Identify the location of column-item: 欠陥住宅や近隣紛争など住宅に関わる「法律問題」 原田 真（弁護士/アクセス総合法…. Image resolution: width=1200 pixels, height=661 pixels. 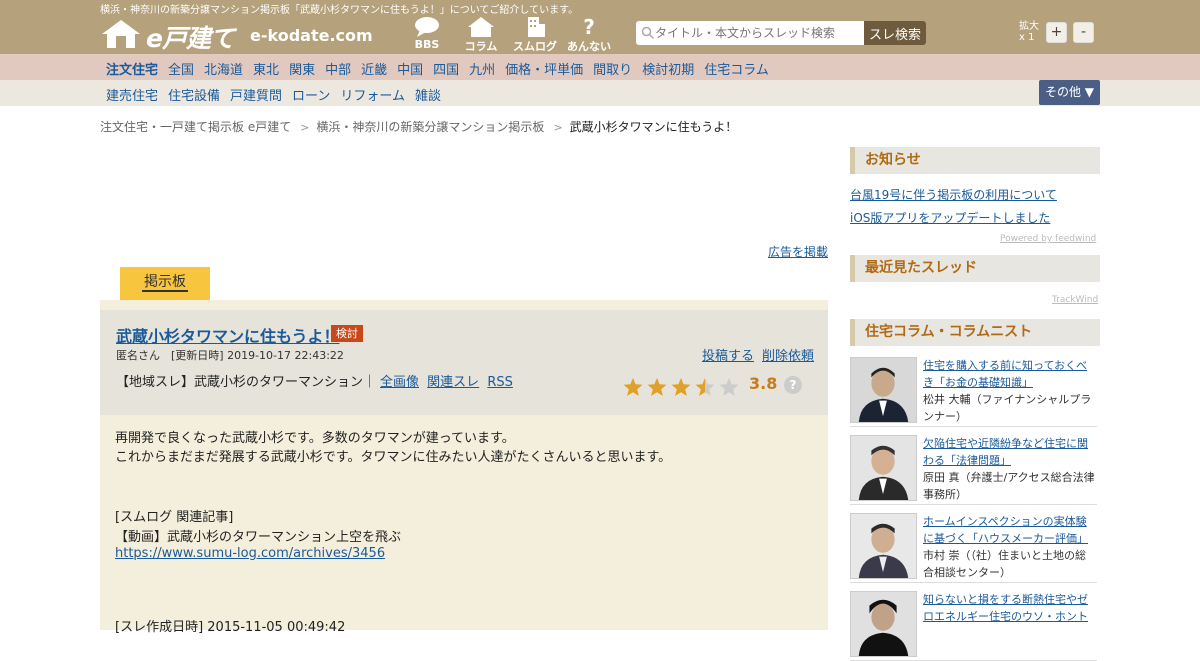
(973, 470).